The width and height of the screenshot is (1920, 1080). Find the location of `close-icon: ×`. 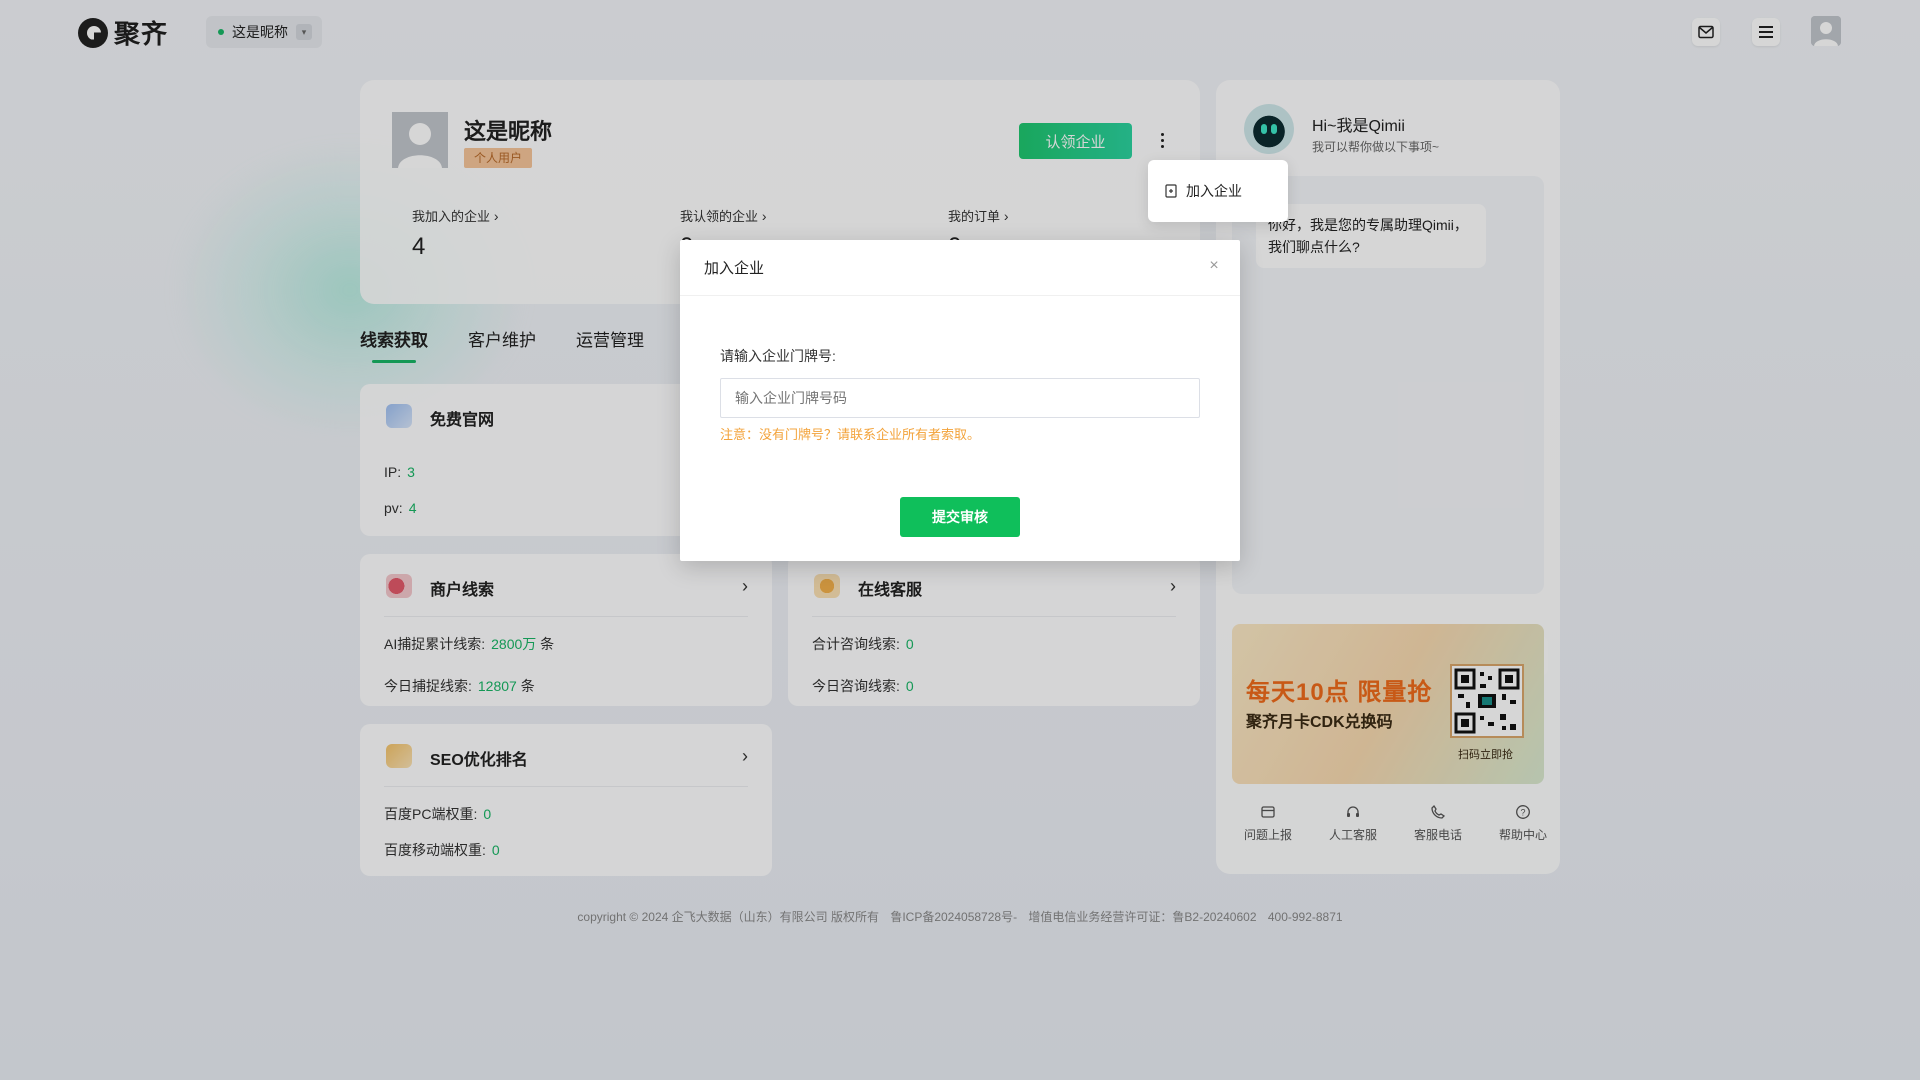

close-icon: × is located at coordinates (1214, 266).